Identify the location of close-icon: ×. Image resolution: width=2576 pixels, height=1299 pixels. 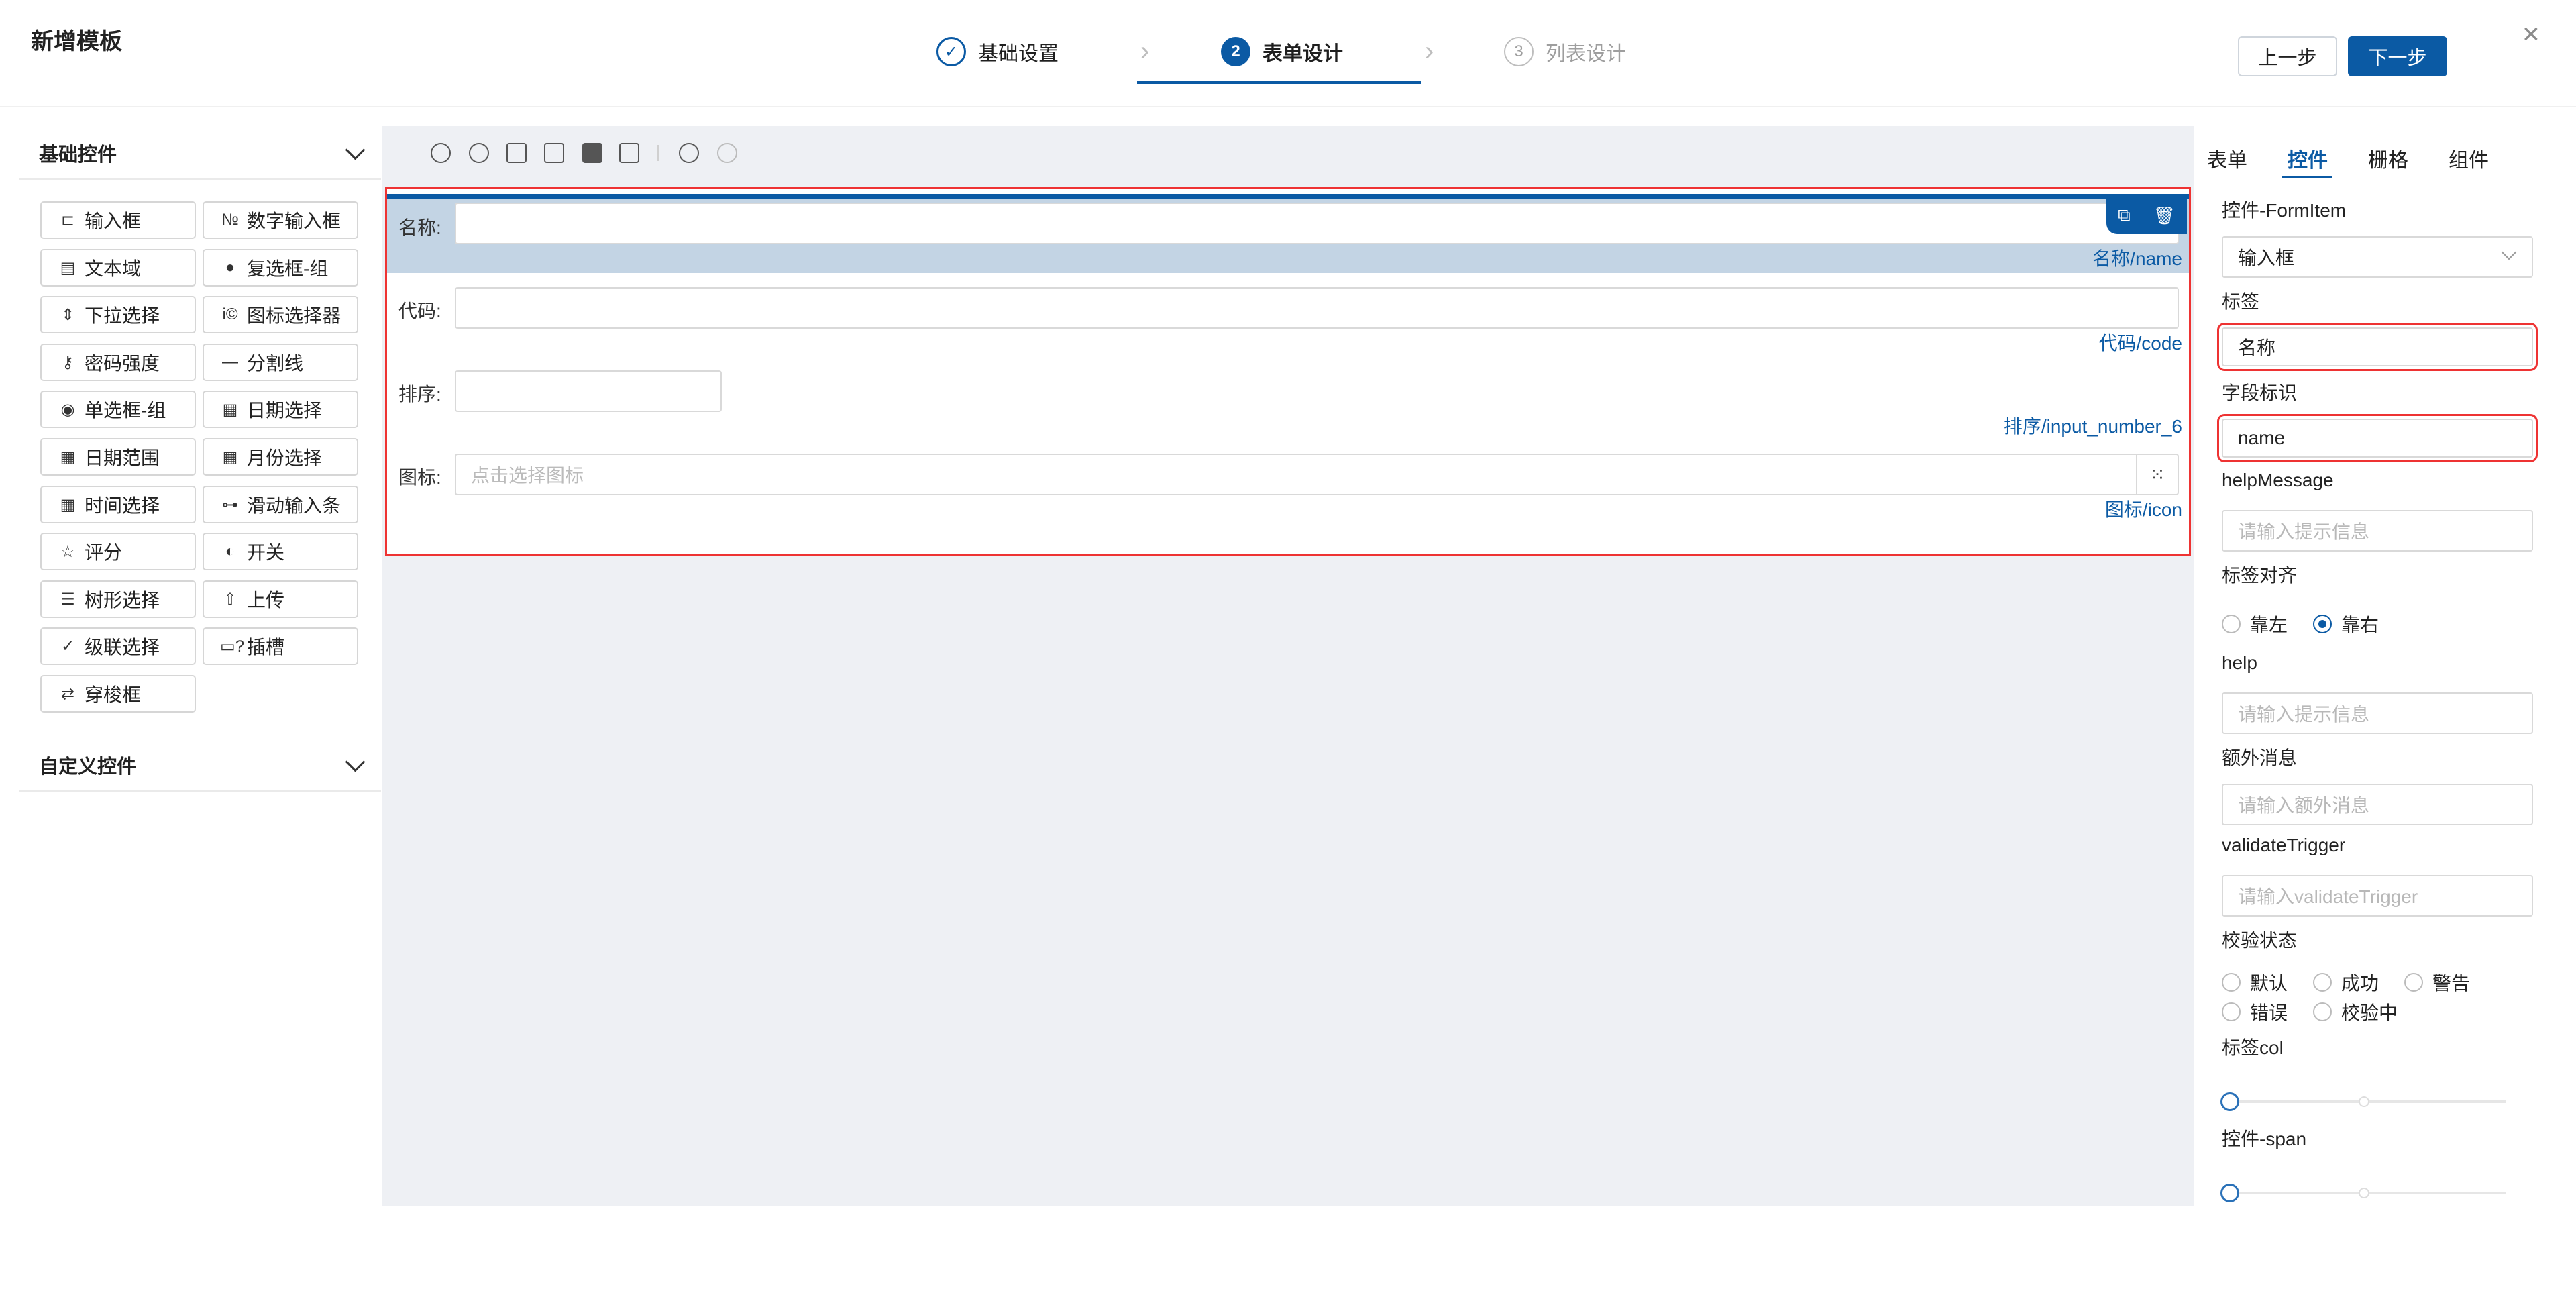
(2531, 34).